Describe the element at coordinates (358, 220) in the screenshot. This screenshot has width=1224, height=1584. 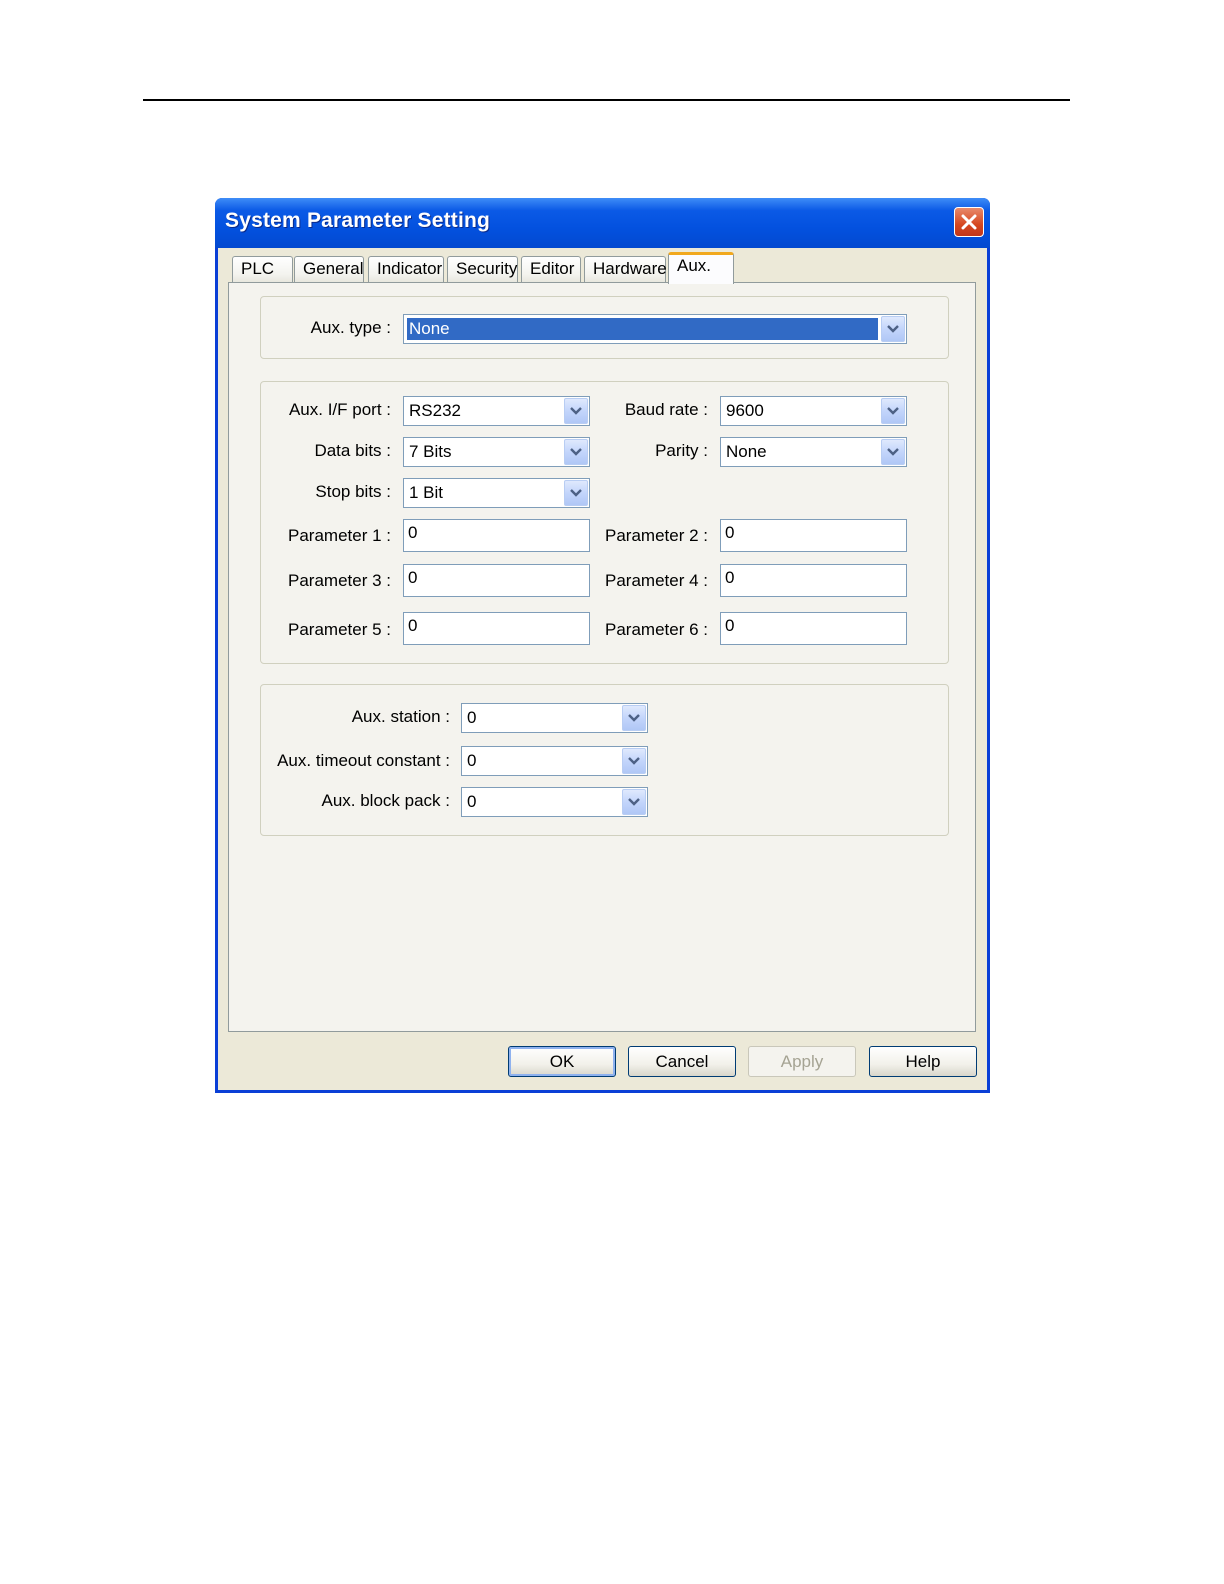
I see `window-title: System Parameter Setting` at that location.